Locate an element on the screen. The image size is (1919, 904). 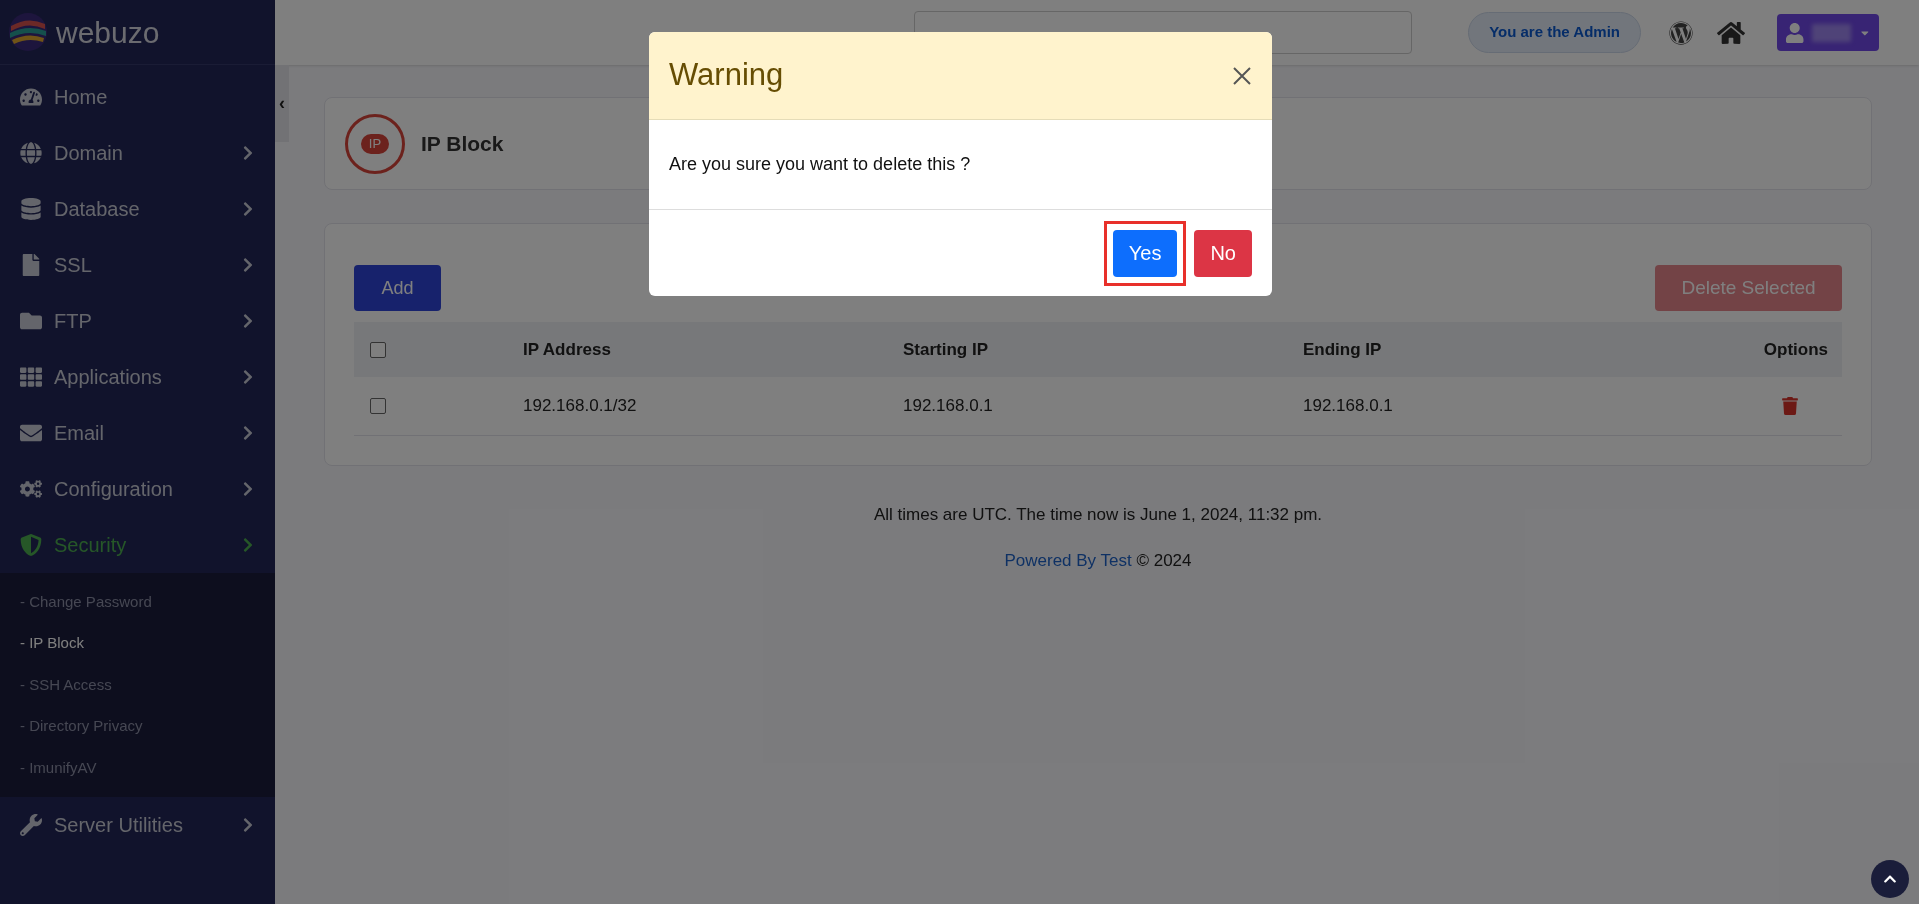
folder-icon is located at coordinates (31, 321).